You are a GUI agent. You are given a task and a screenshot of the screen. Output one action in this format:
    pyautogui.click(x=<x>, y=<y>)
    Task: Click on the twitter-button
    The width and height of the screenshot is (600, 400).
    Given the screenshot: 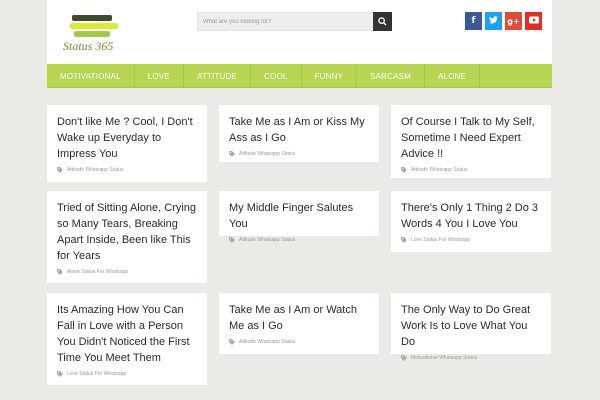 What is the action you would take?
    pyautogui.click(x=493, y=21)
    